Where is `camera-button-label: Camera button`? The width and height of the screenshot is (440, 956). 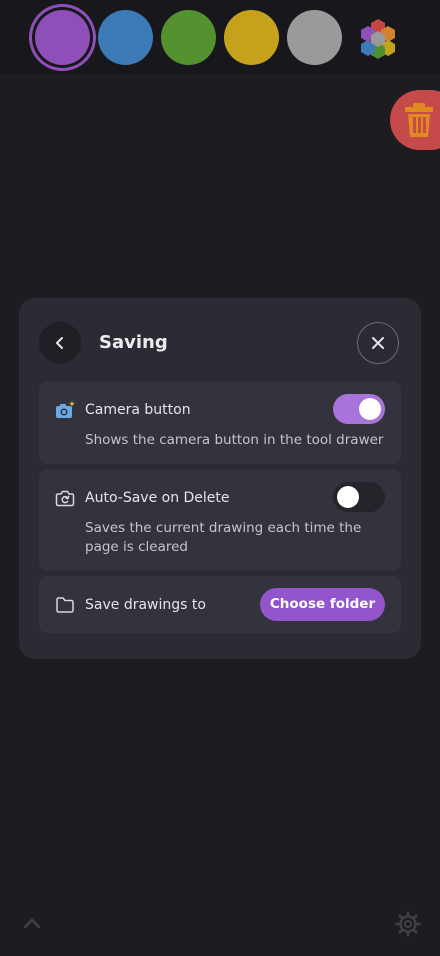 camera-button-label: Camera button is located at coordinates (138, 410).